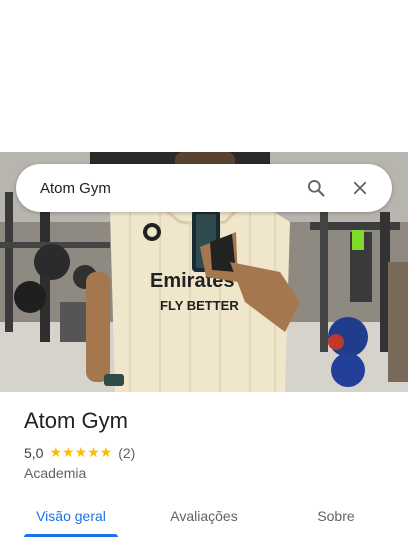 The width and height of the screenshot is (408, 544). Describe the element at coordinates (76, 420) in the screenshot. I see `place-title: Atom Gym` at that location.